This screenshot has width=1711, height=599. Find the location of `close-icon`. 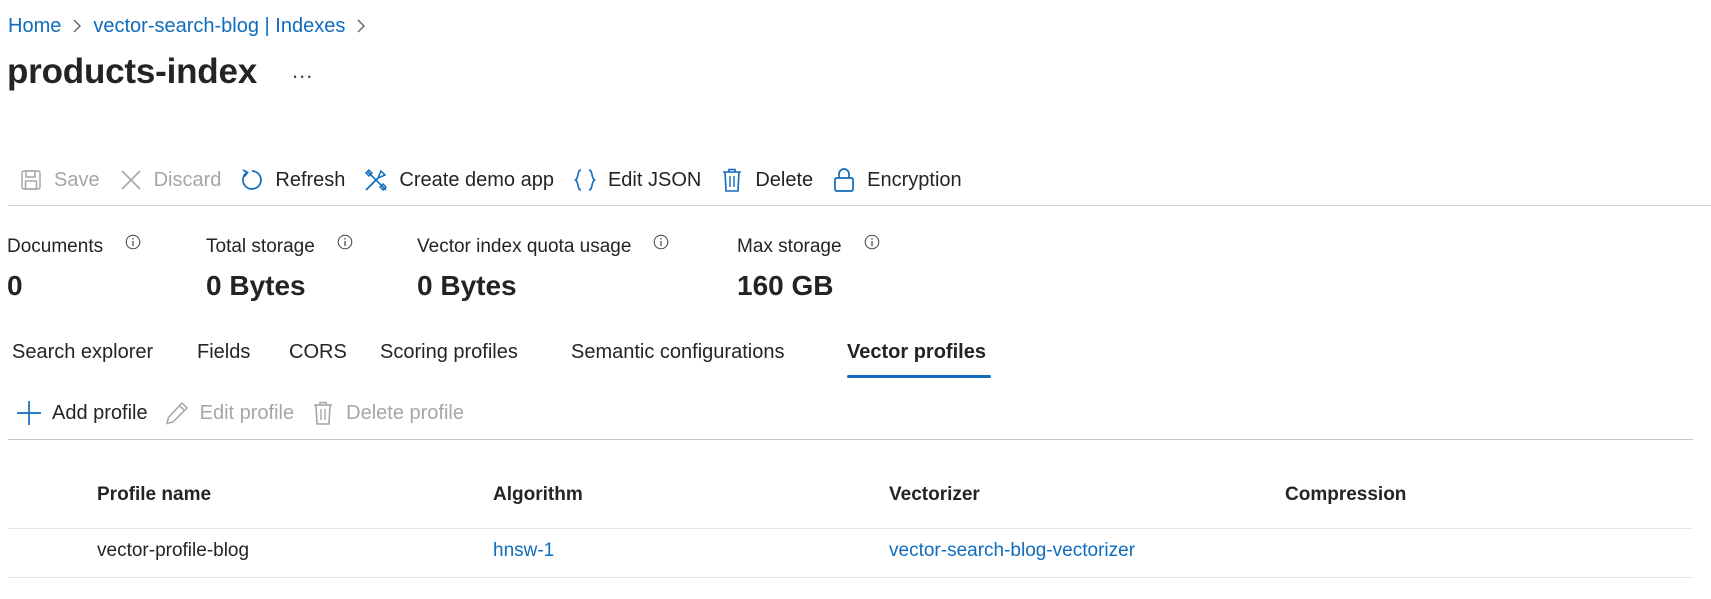

close-icon is located at coordinates (131, 180).